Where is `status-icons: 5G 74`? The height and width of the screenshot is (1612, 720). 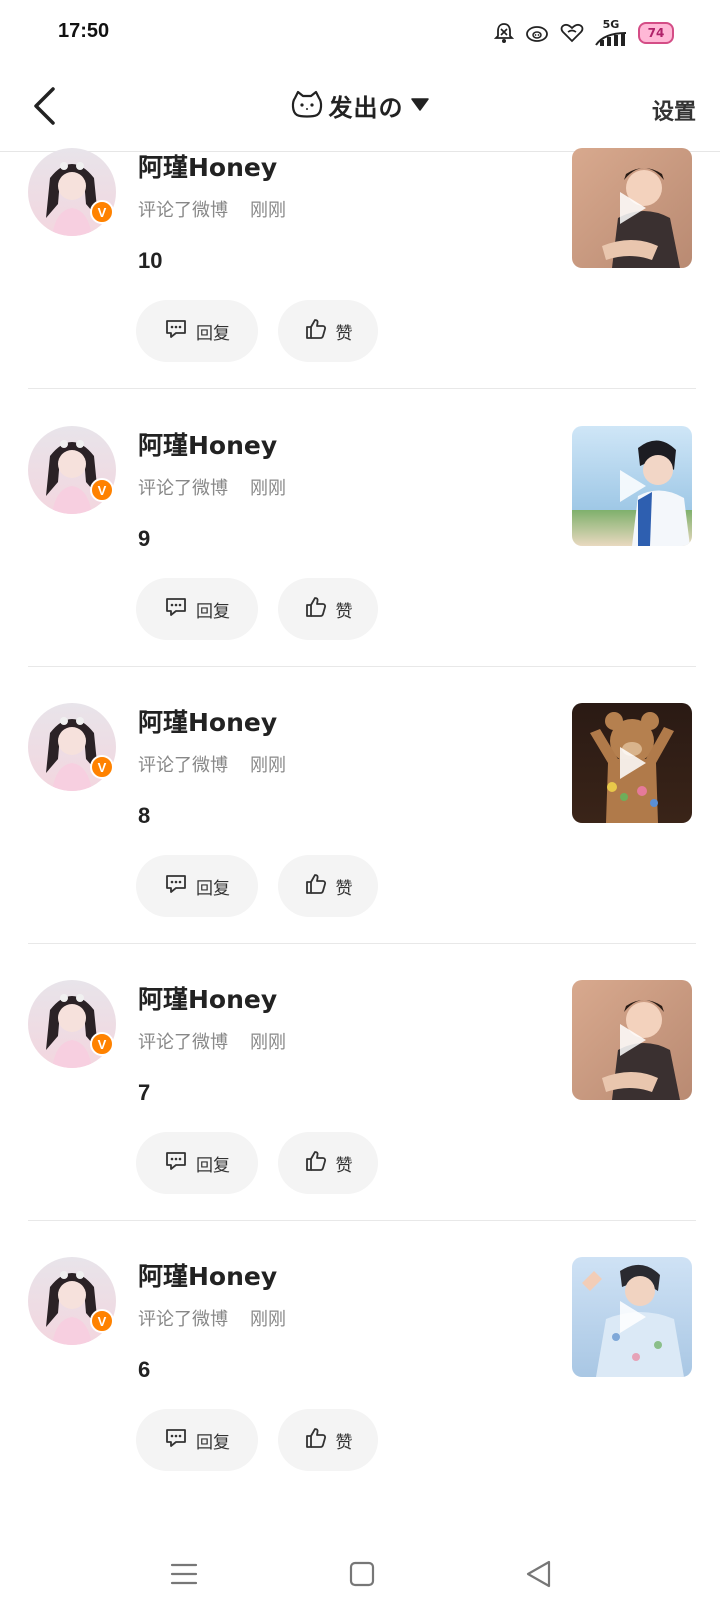
status-icons: 5G 74 is located at coordinates (584, 32).